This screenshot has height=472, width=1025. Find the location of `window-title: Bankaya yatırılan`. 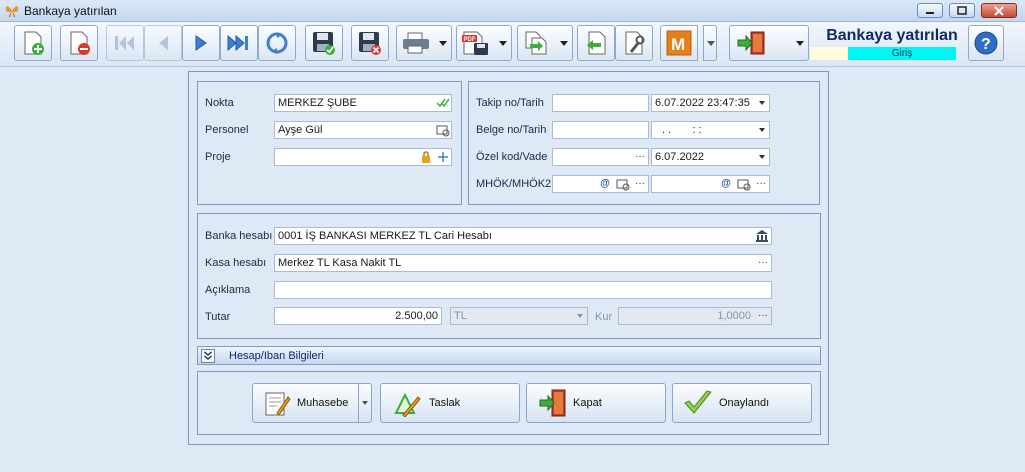

window-title: Bankaya yatırılan is located at coordinates (70, 11).